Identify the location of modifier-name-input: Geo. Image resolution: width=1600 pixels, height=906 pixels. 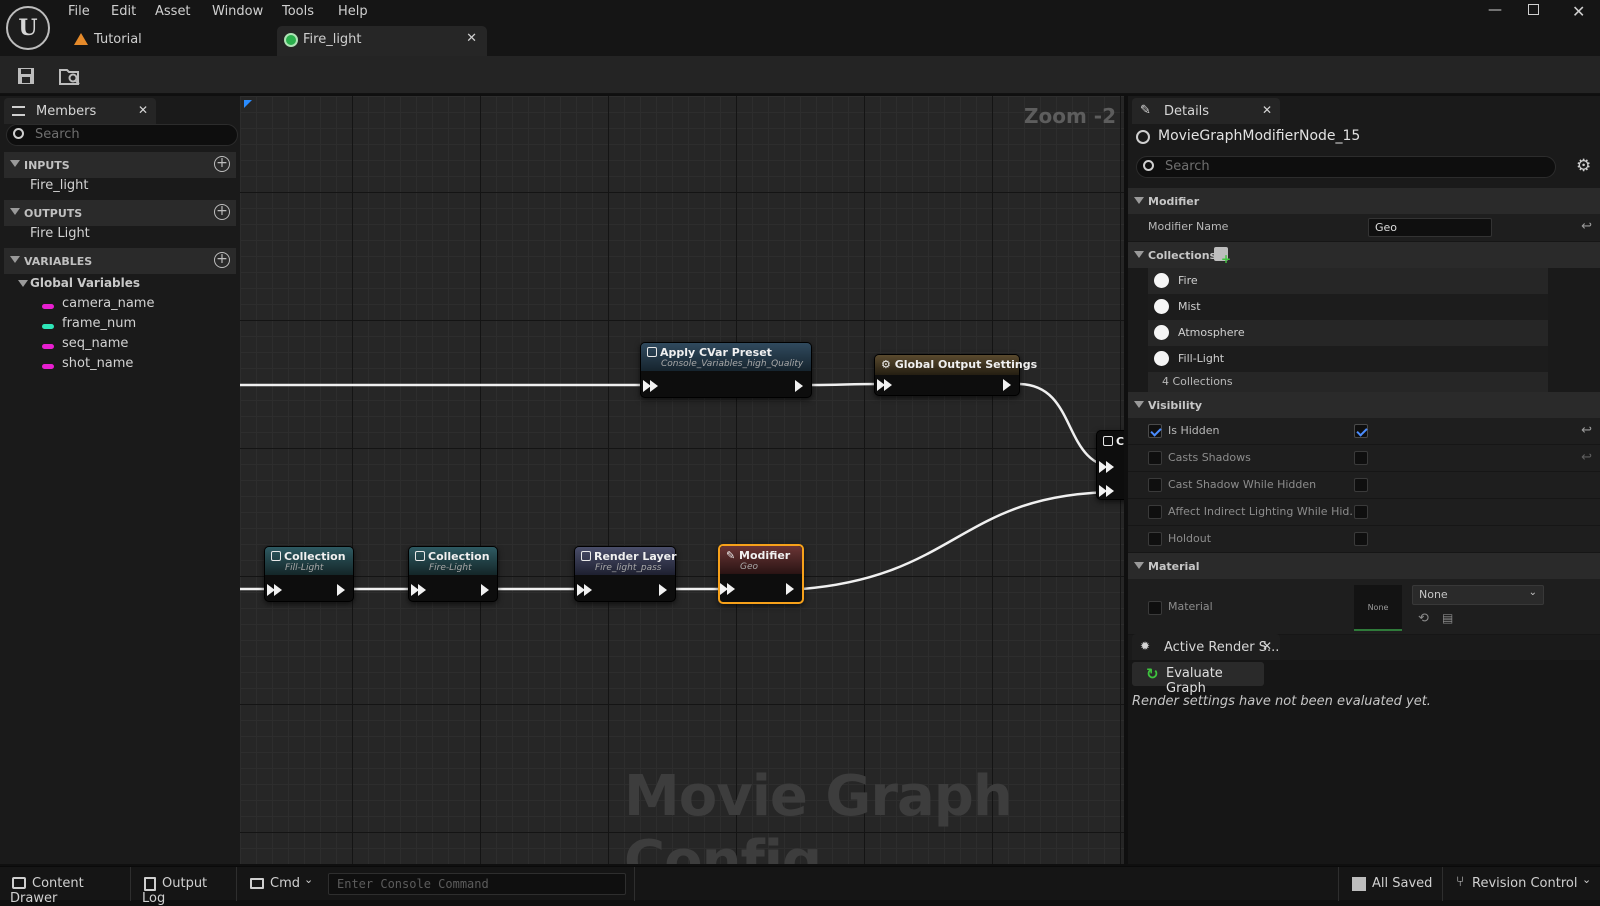
(1430, 227).